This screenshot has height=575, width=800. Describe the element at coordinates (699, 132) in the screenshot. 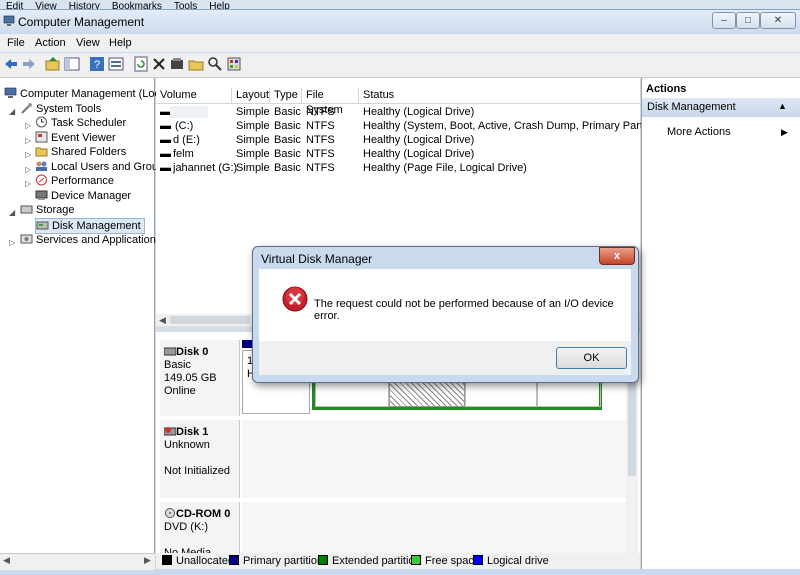

I see `more-actions-item: More Actions` at that location.